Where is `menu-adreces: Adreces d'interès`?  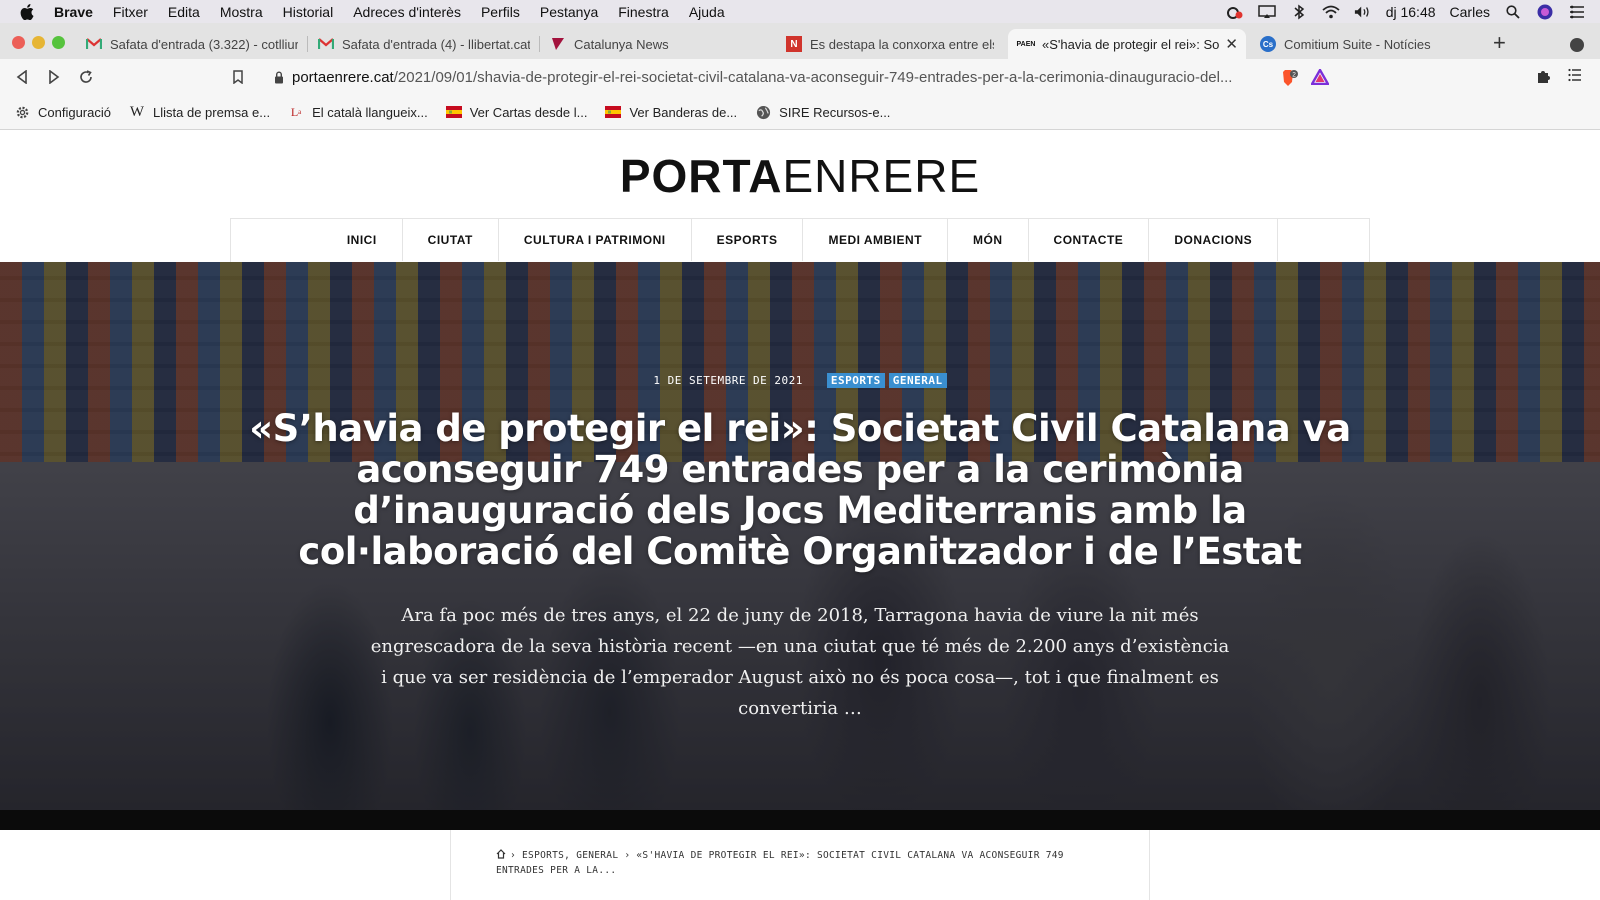 menu-adreces: Adreces d'interès is located at coordinates (407, 12).